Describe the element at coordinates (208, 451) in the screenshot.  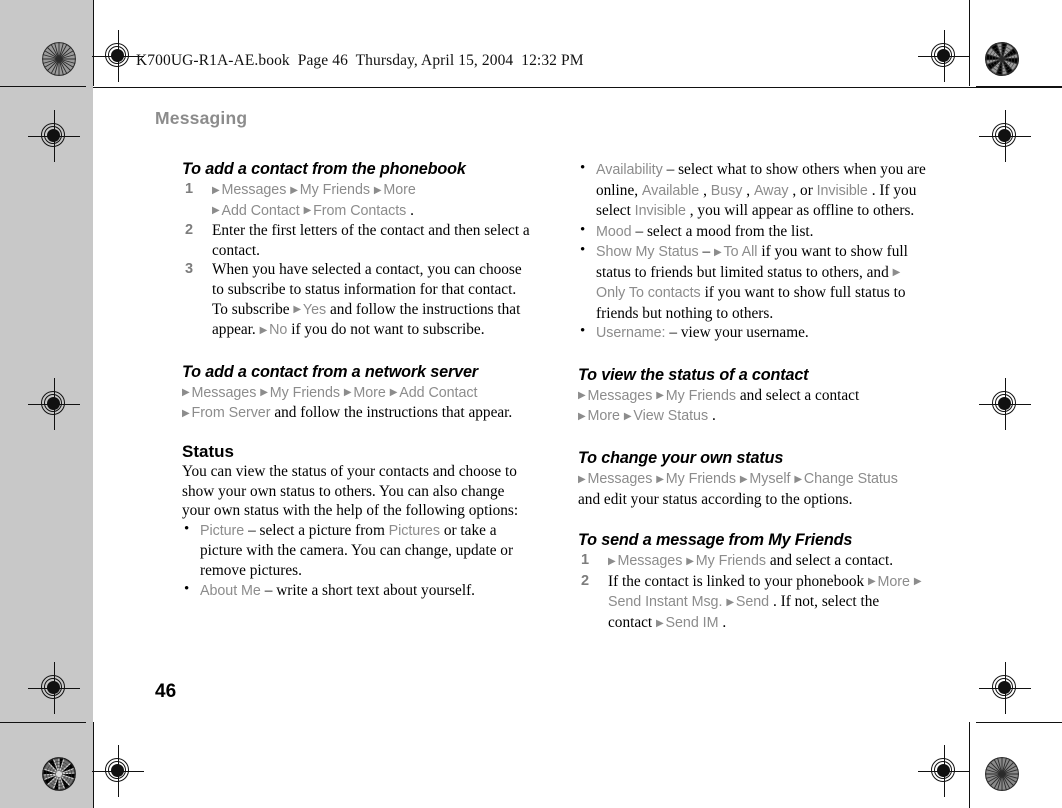
I see `heading-status: Status` at that location.